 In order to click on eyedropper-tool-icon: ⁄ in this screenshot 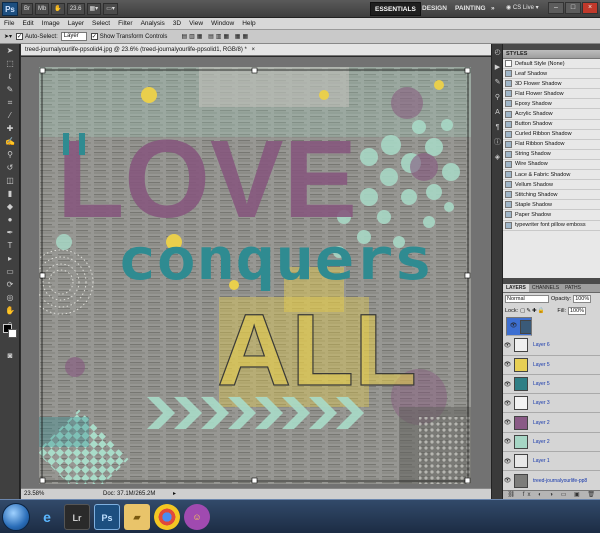, I will do `click(10, 116)`.